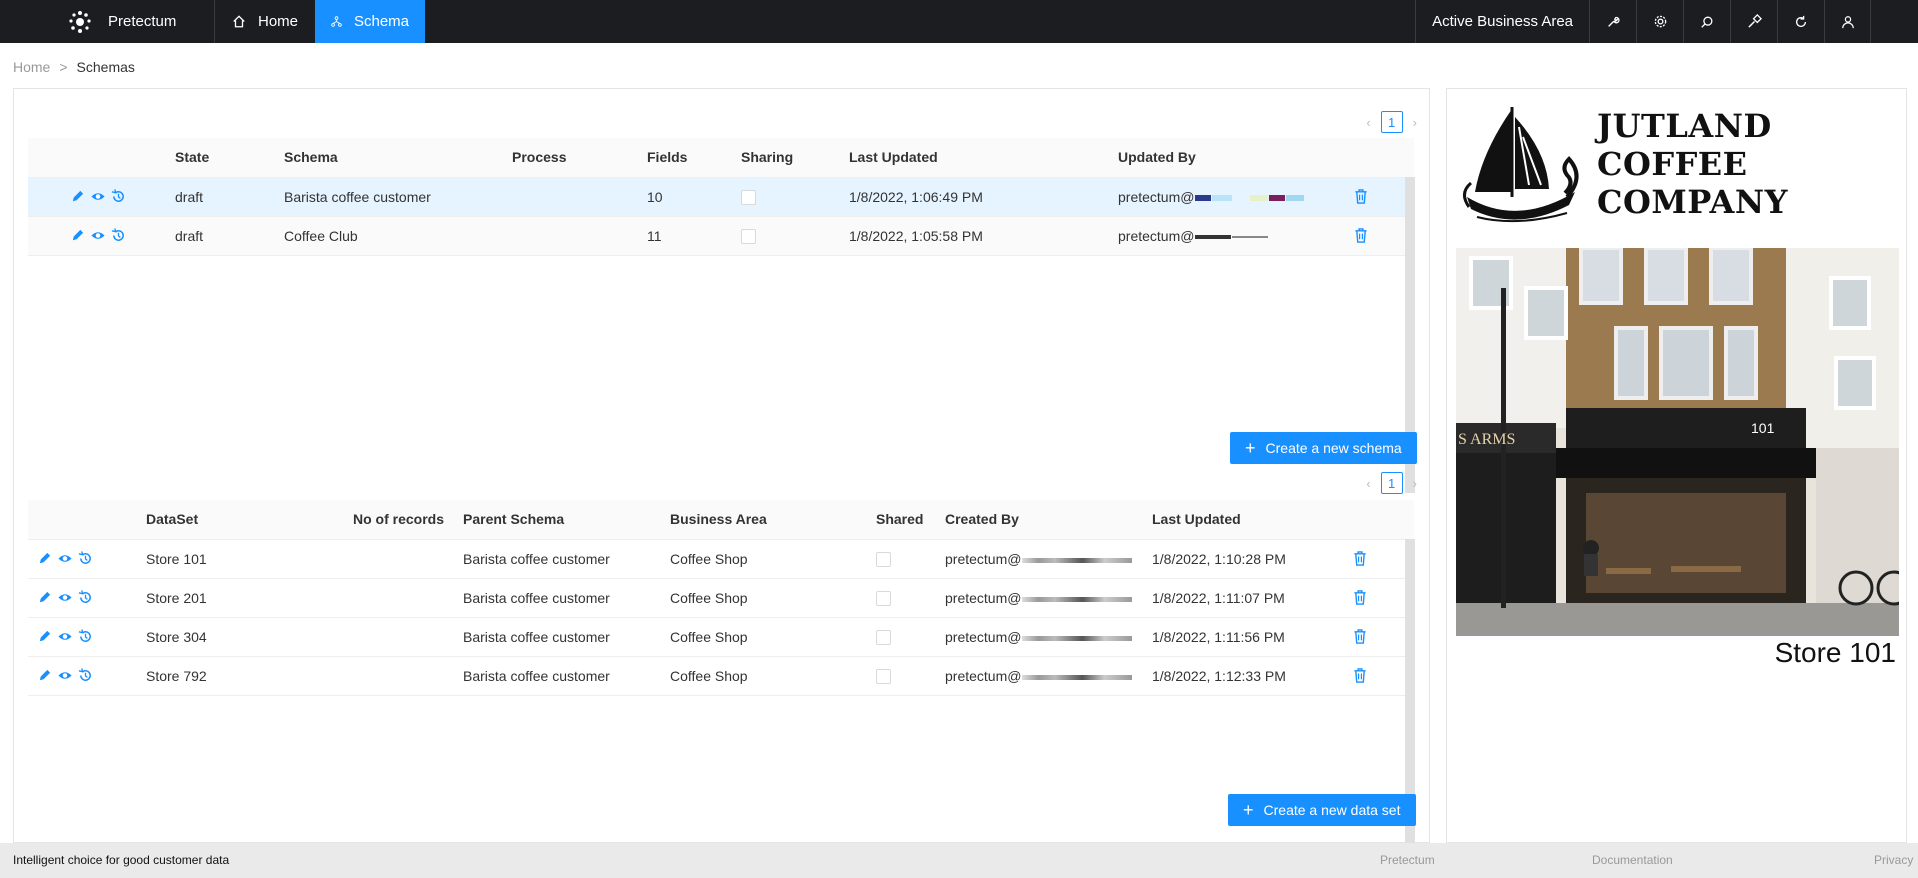 The image size is (1918, 878). What do you see at coordinates (132, 21) in the screenshot?
I see `brand: Pretectum` at bounding box center [132, 21].